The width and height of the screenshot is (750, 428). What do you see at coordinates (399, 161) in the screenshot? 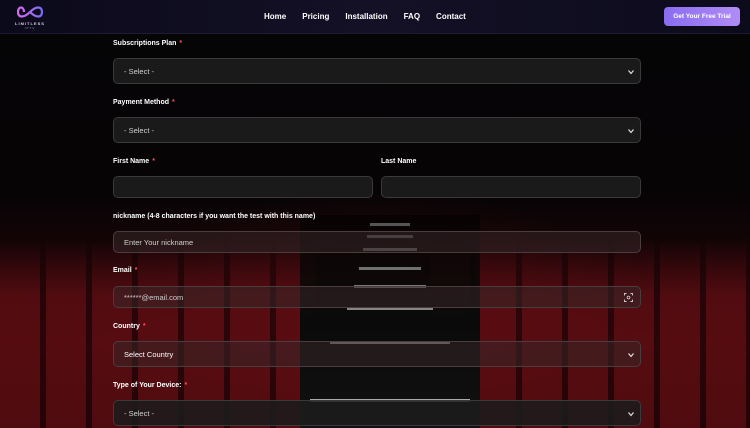
I see `last-name-label: Last Name` at bounding box center [399, 161].